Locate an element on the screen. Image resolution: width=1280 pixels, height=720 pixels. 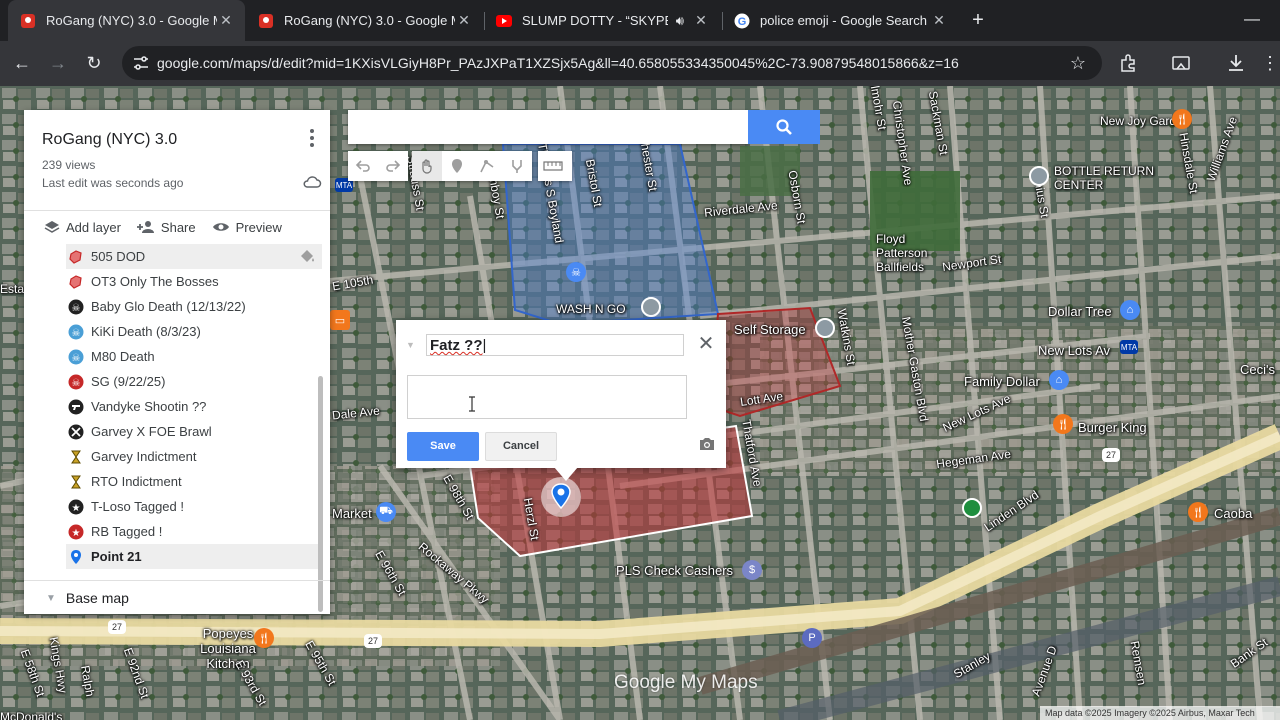
save-button: Save is located at coordinates (443, 446).